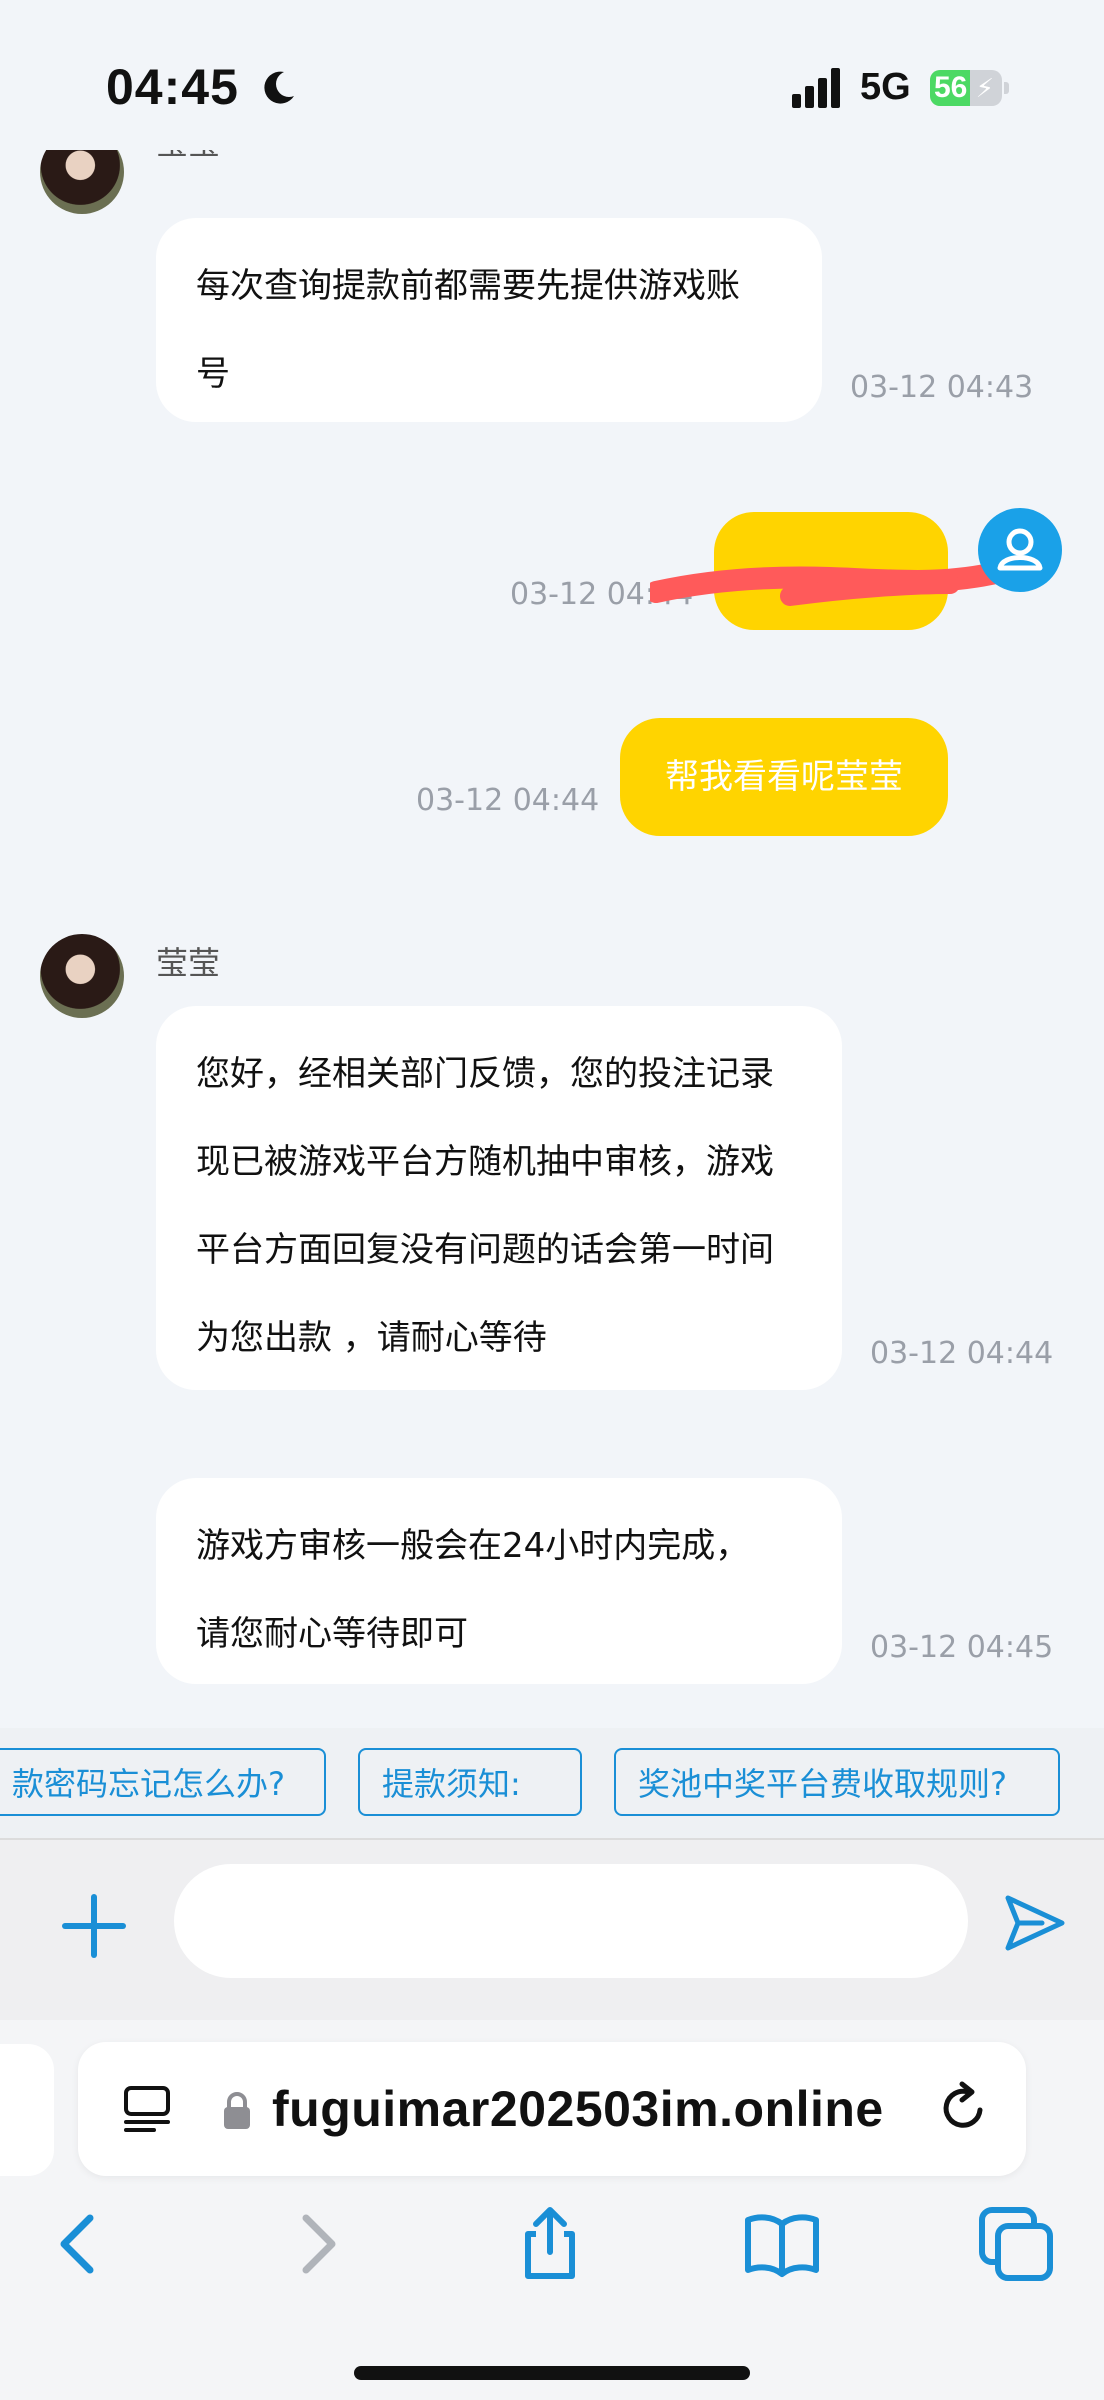 The image size is (1104, 2400). What do you see at coordinates (473, 1546) in the screenshot?
I see `message-line: 游戏方审核一般会在24小时内完成，` at bounding box center [473, 1546].